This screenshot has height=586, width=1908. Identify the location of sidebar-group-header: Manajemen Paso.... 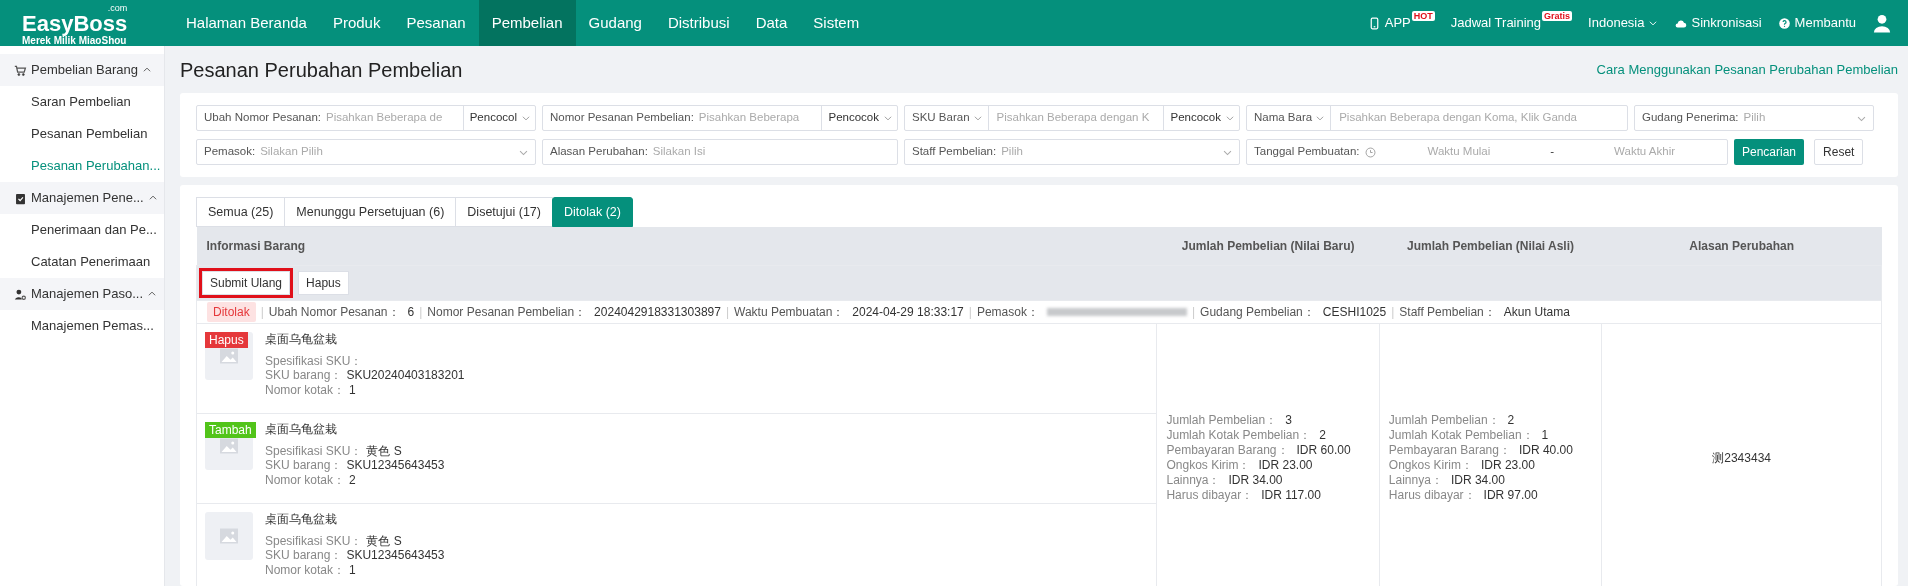
(82, 294).